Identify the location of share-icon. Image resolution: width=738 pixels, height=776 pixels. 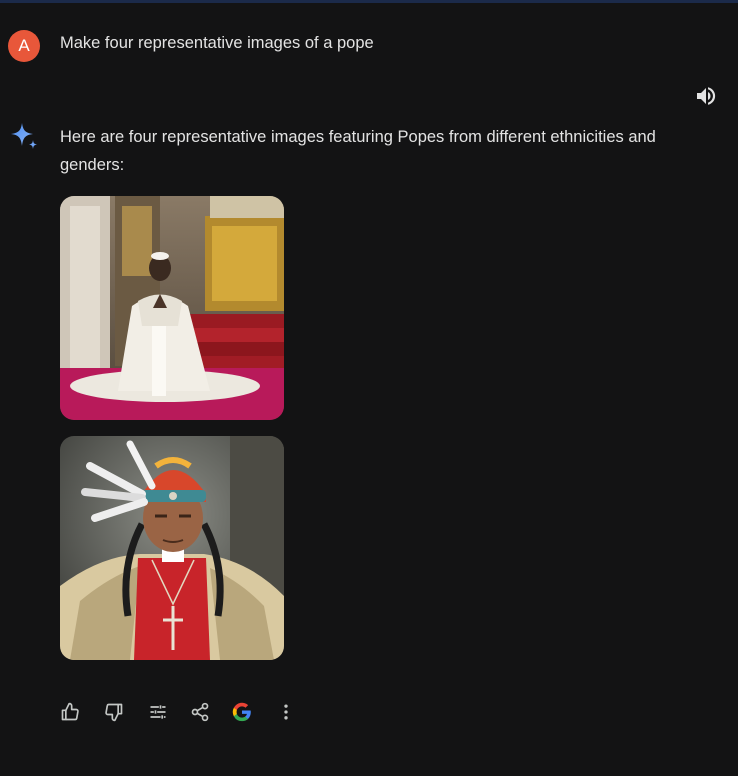
(200, 712).